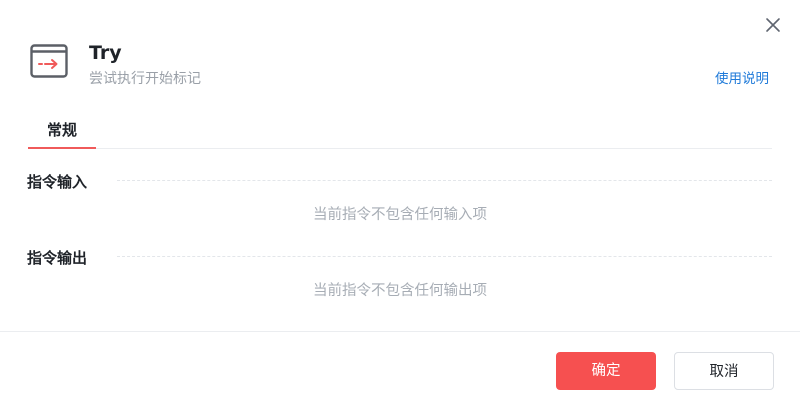 The height and width of the screenshot is (408, 800). What do you see at coordinates (742, 79) in the screenshot?
I see `help-link: 使用说明` at bounding box center [742, 79].